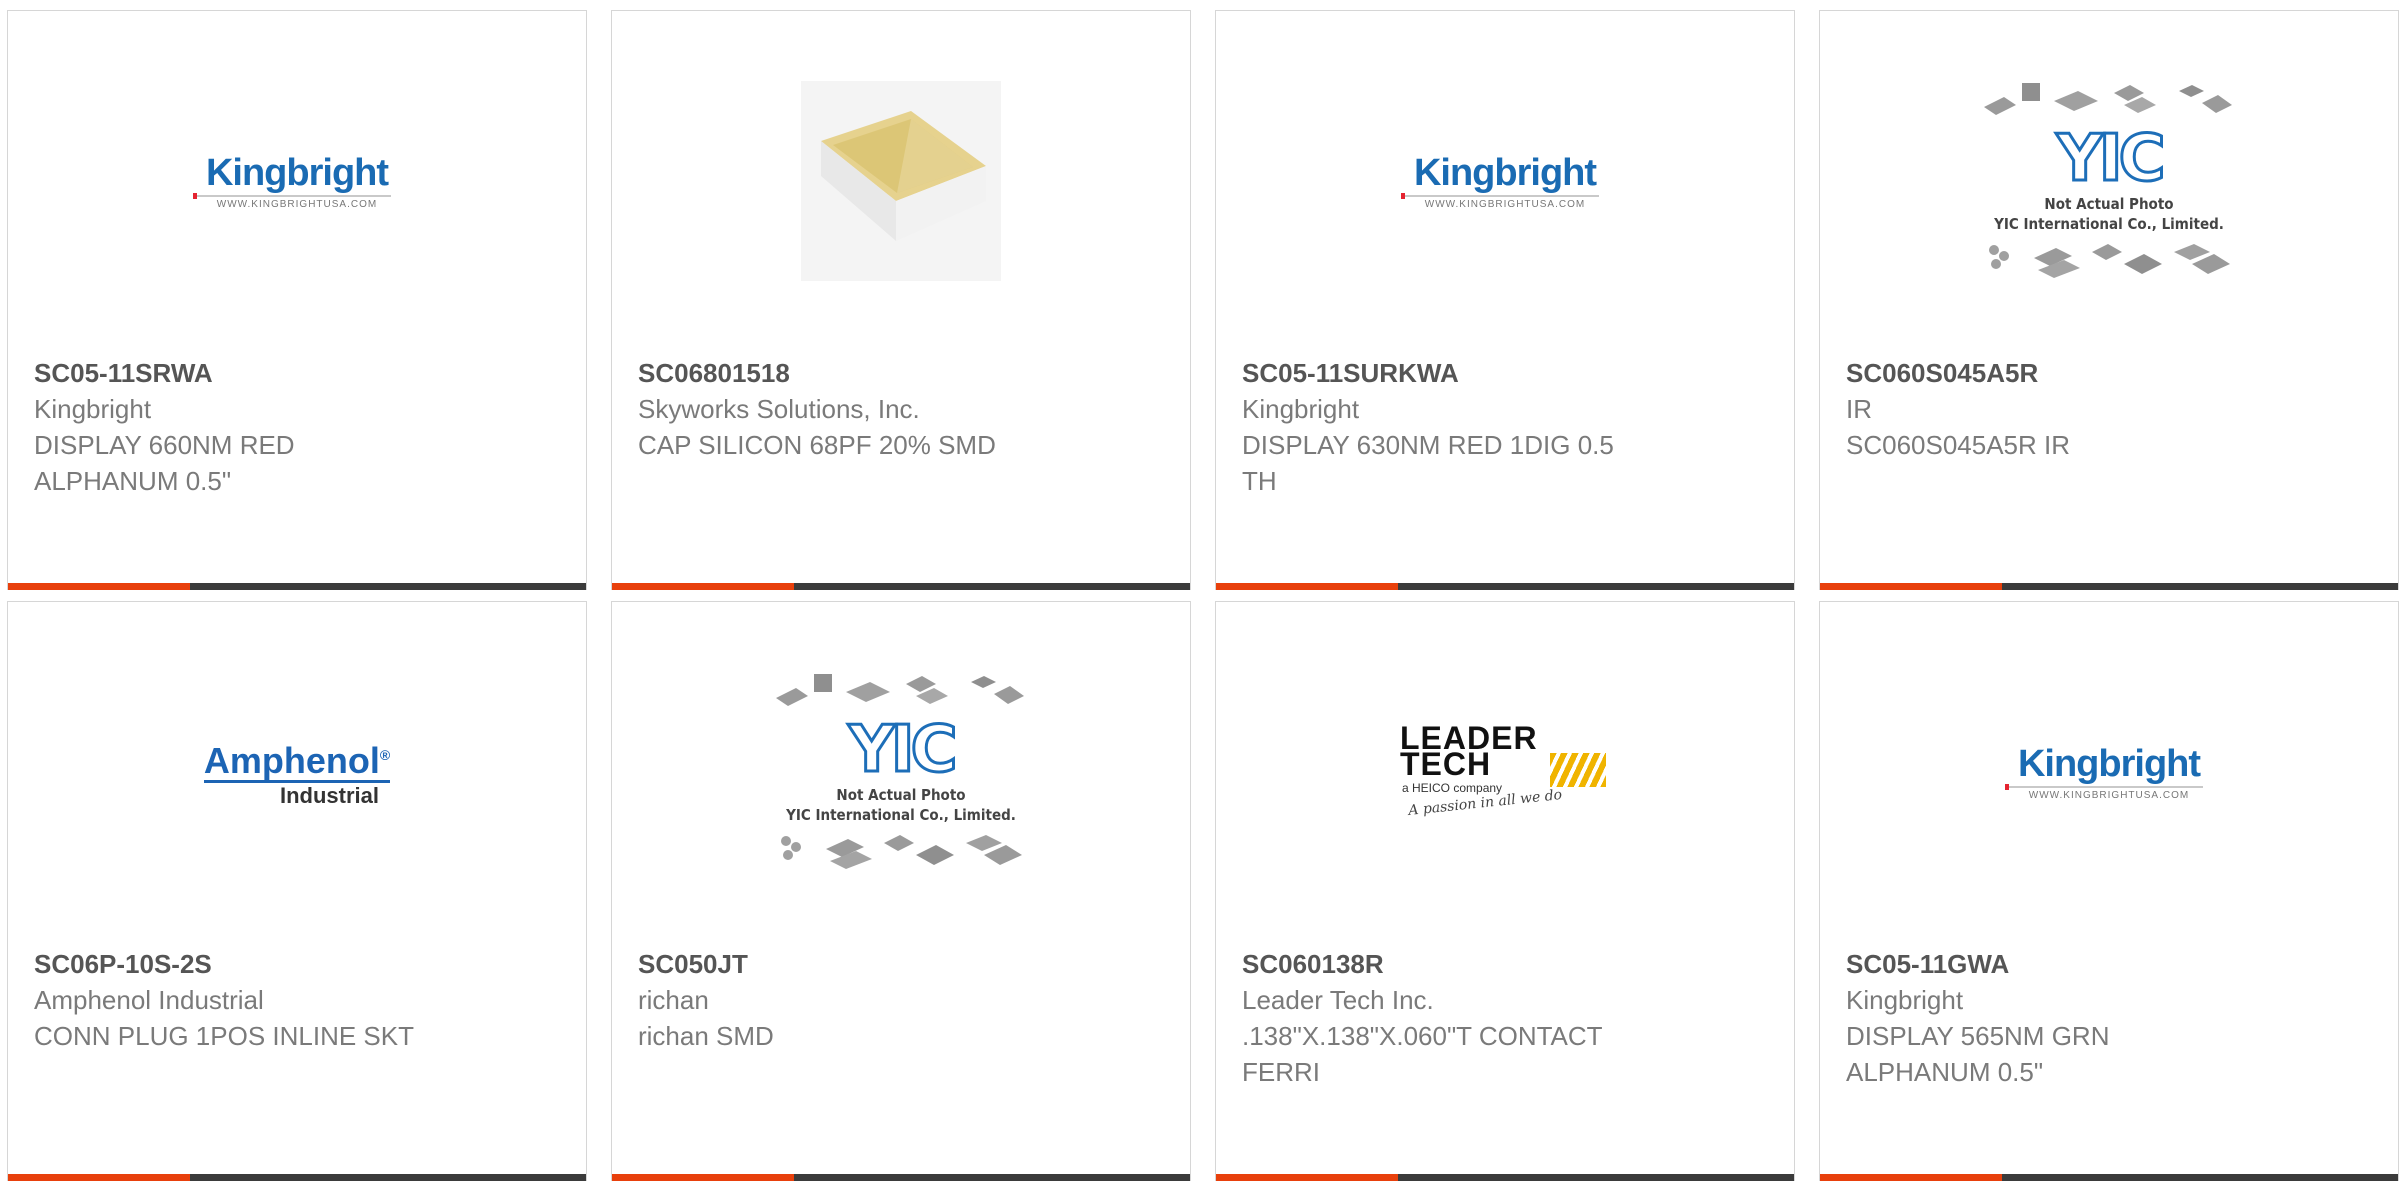 The image size is (2400, 1181). What do you see at coordinates (706, 1036) in the screenshot?
I see `description: richan SMD` at bounding box center [706, 1036].